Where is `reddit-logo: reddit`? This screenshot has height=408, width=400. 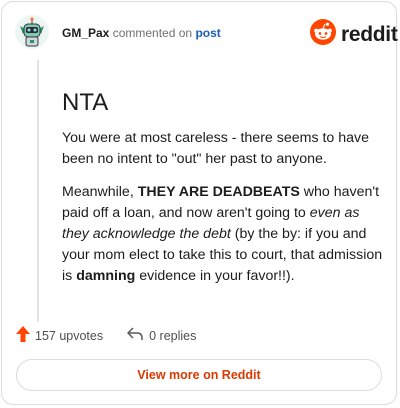 reddit-logo: reddit is located at coordinates (354, 34).